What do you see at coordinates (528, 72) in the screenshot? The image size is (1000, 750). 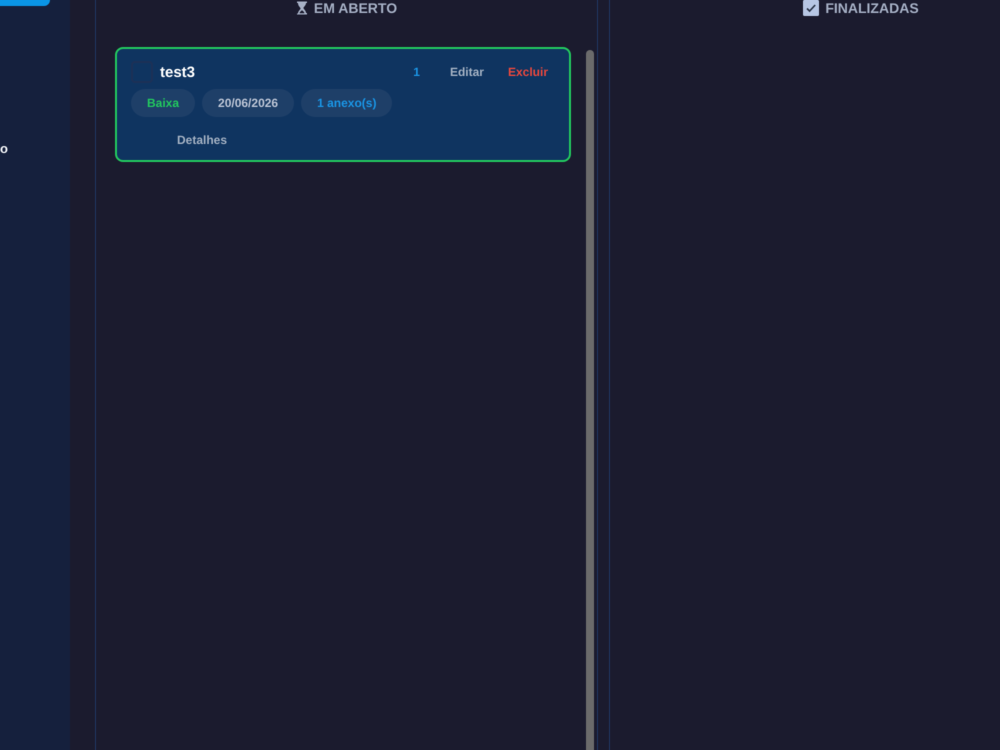 I see `delete-button: Excluir` at bounding box center [528, 72].